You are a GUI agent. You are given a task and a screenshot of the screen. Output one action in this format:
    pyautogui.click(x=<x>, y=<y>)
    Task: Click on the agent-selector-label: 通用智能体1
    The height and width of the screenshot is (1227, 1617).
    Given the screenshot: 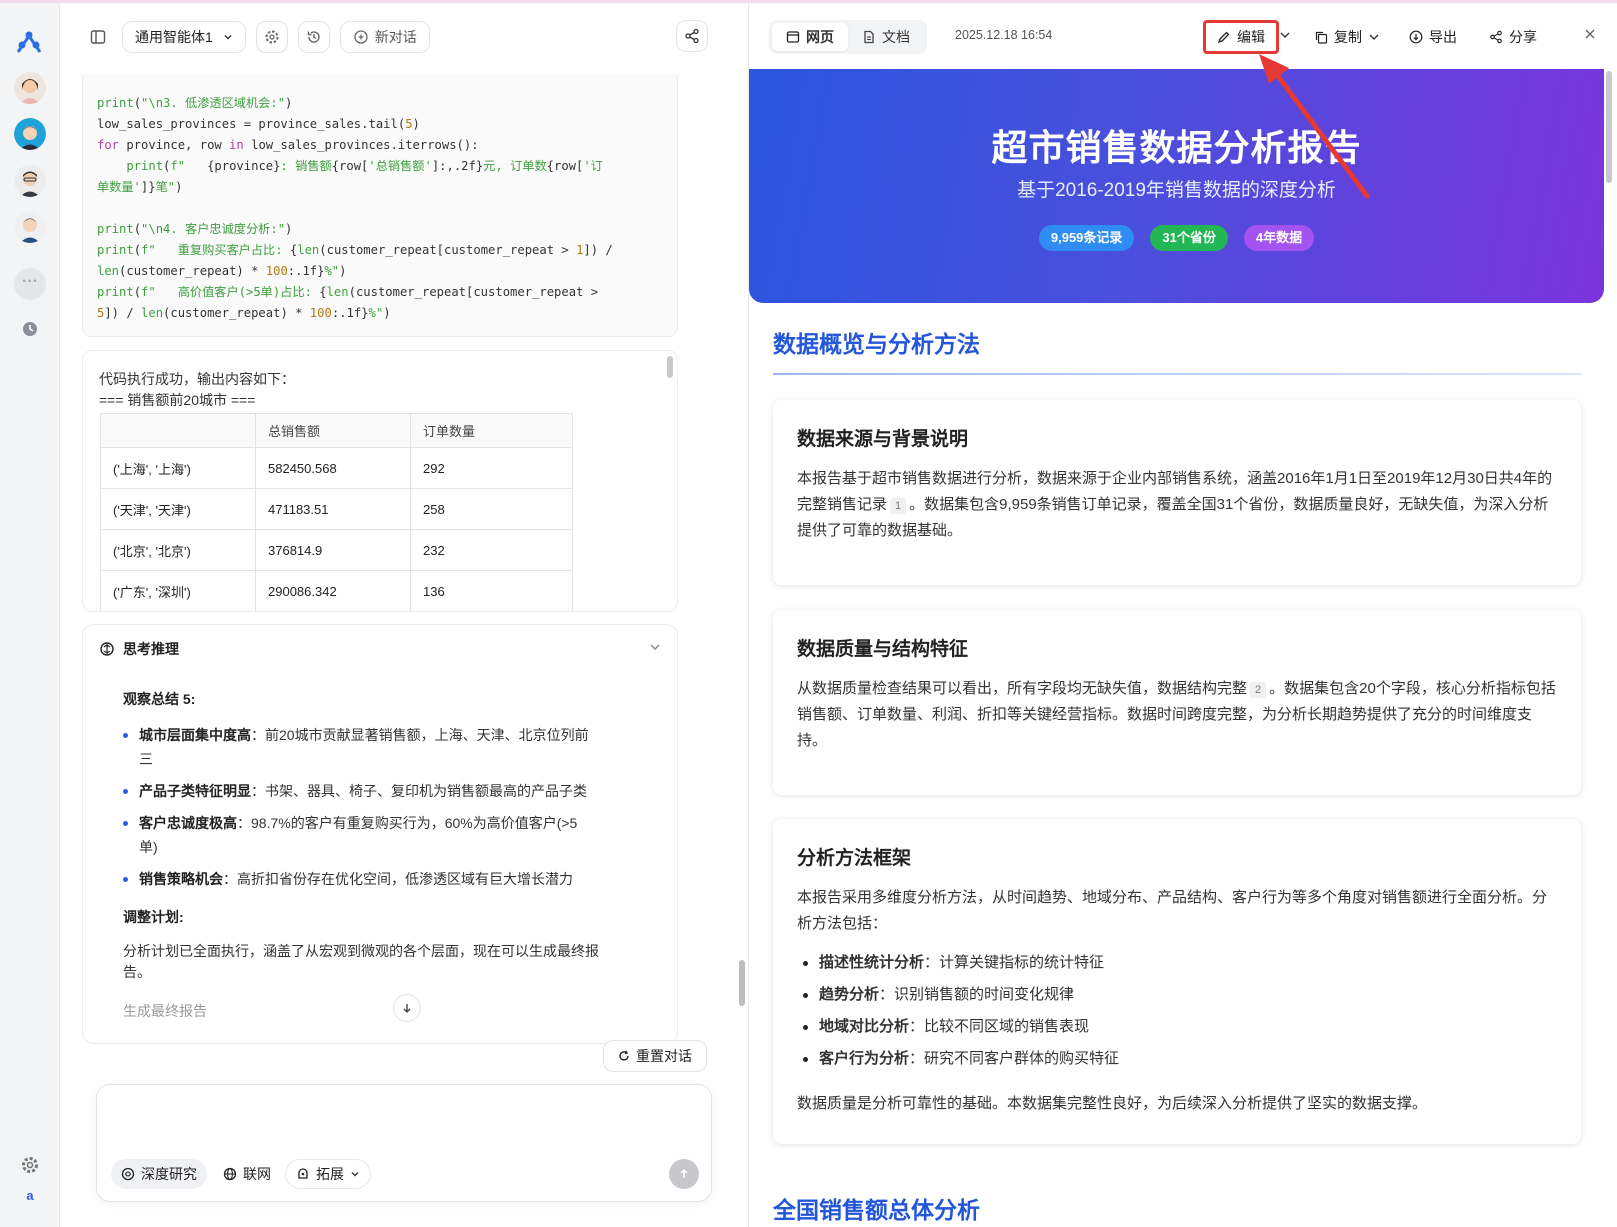 What is the action you would take?
    pyautogui.click(x=174, y=37)
    